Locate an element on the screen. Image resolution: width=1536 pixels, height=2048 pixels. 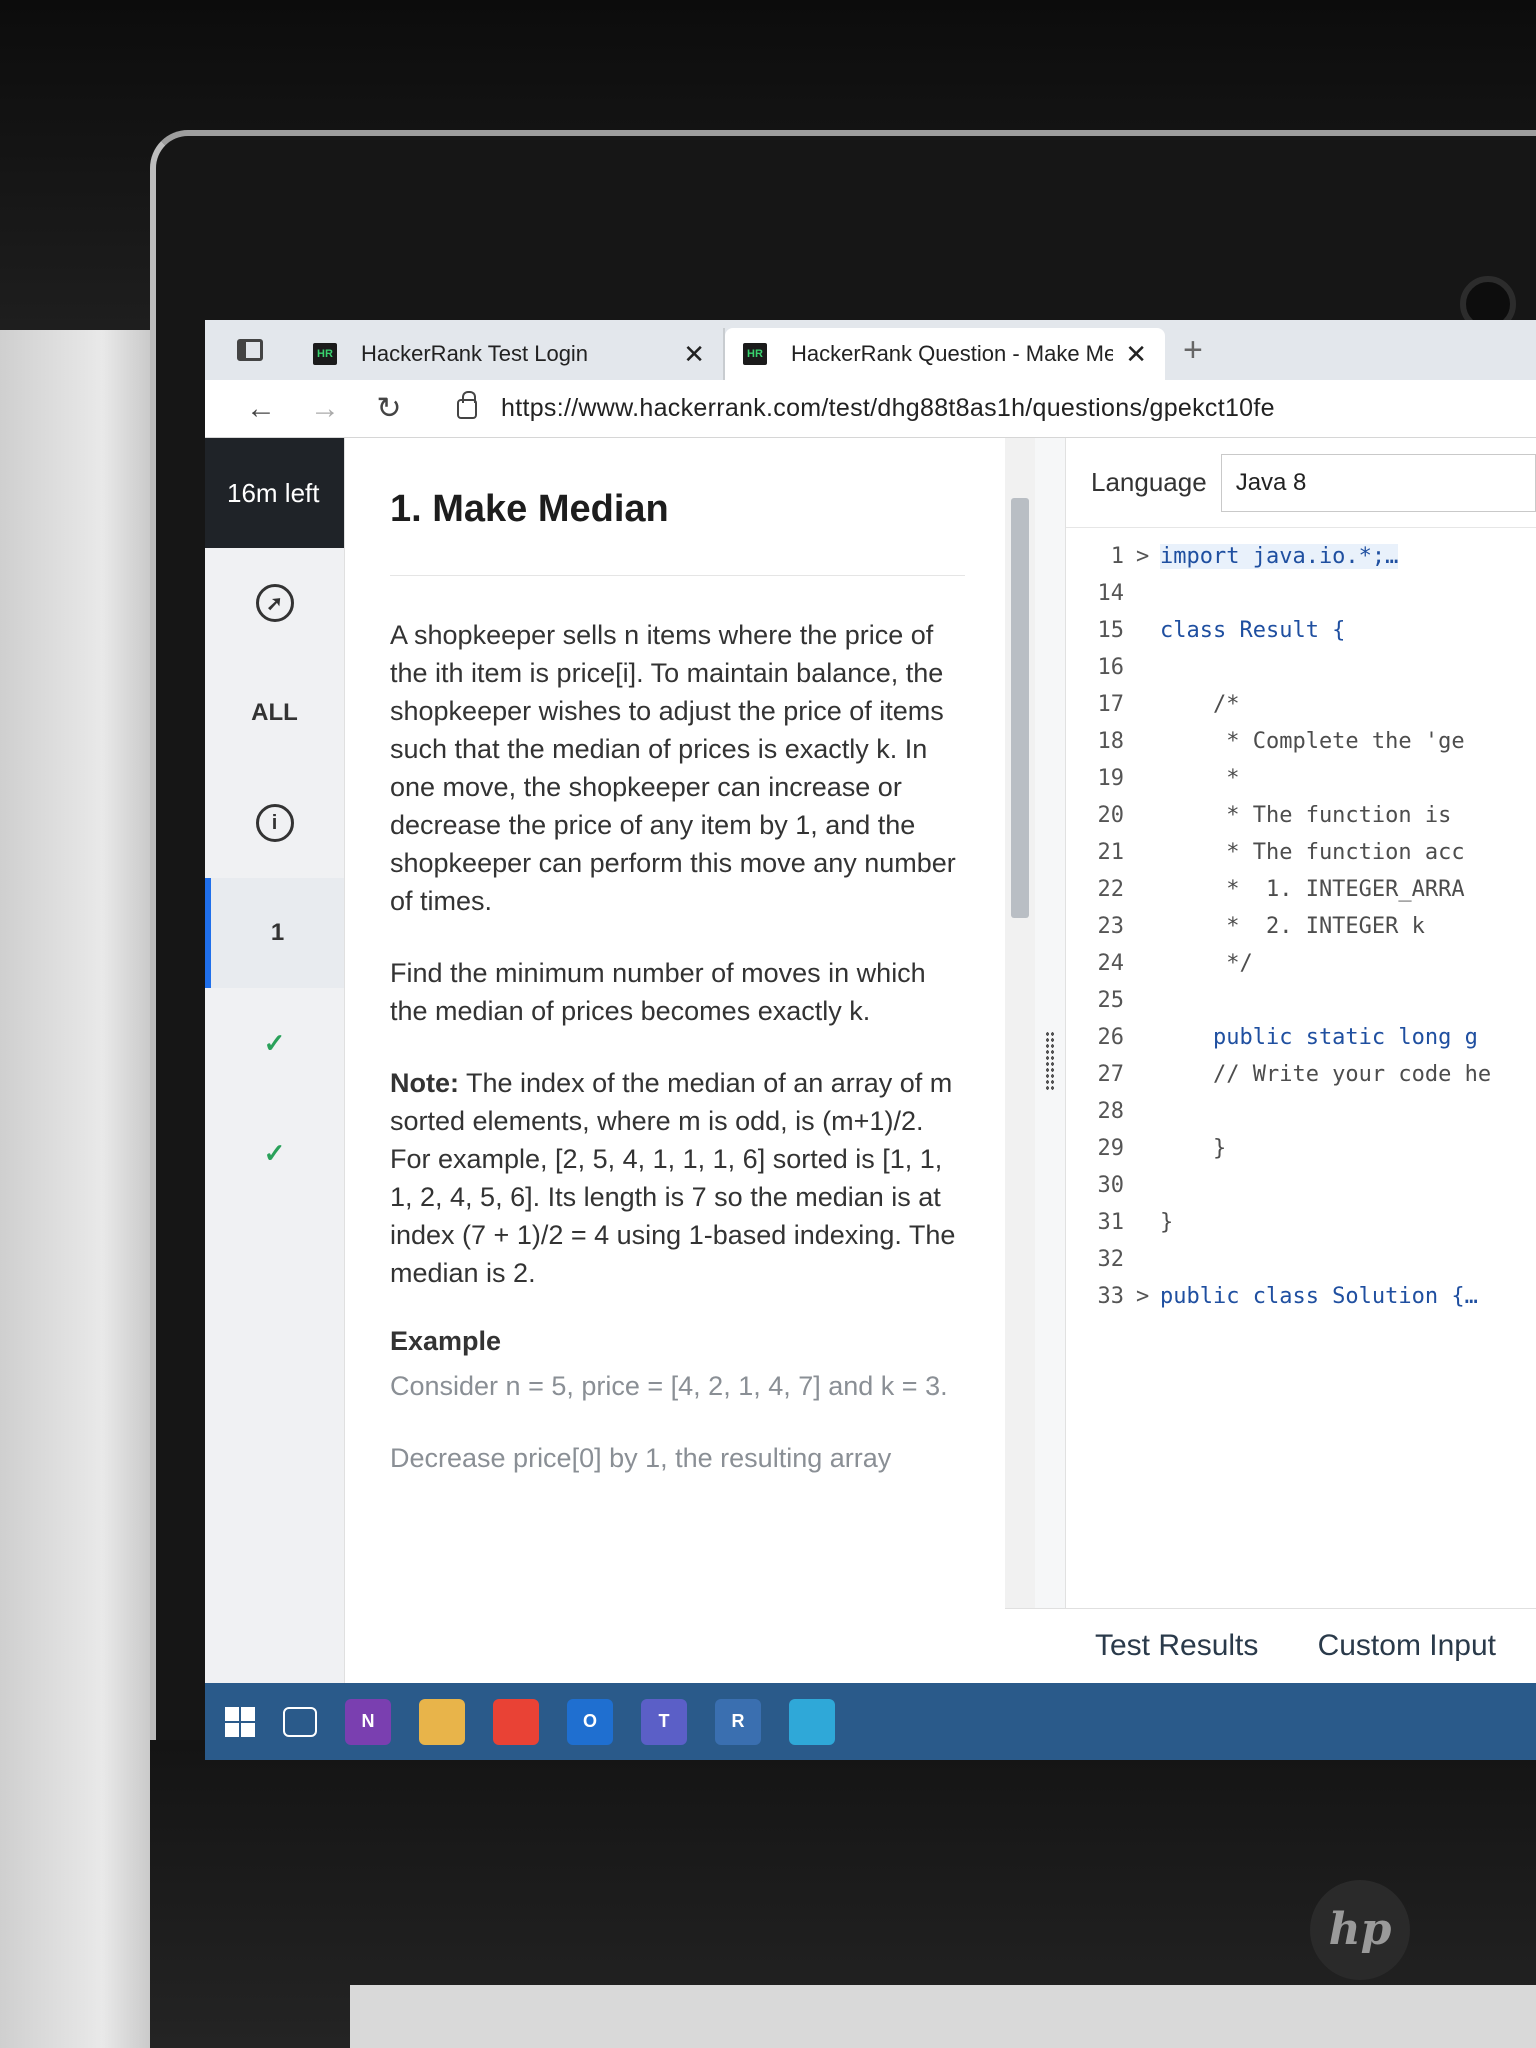
problem-scrollbar is located at coordinates (1020, 1060).